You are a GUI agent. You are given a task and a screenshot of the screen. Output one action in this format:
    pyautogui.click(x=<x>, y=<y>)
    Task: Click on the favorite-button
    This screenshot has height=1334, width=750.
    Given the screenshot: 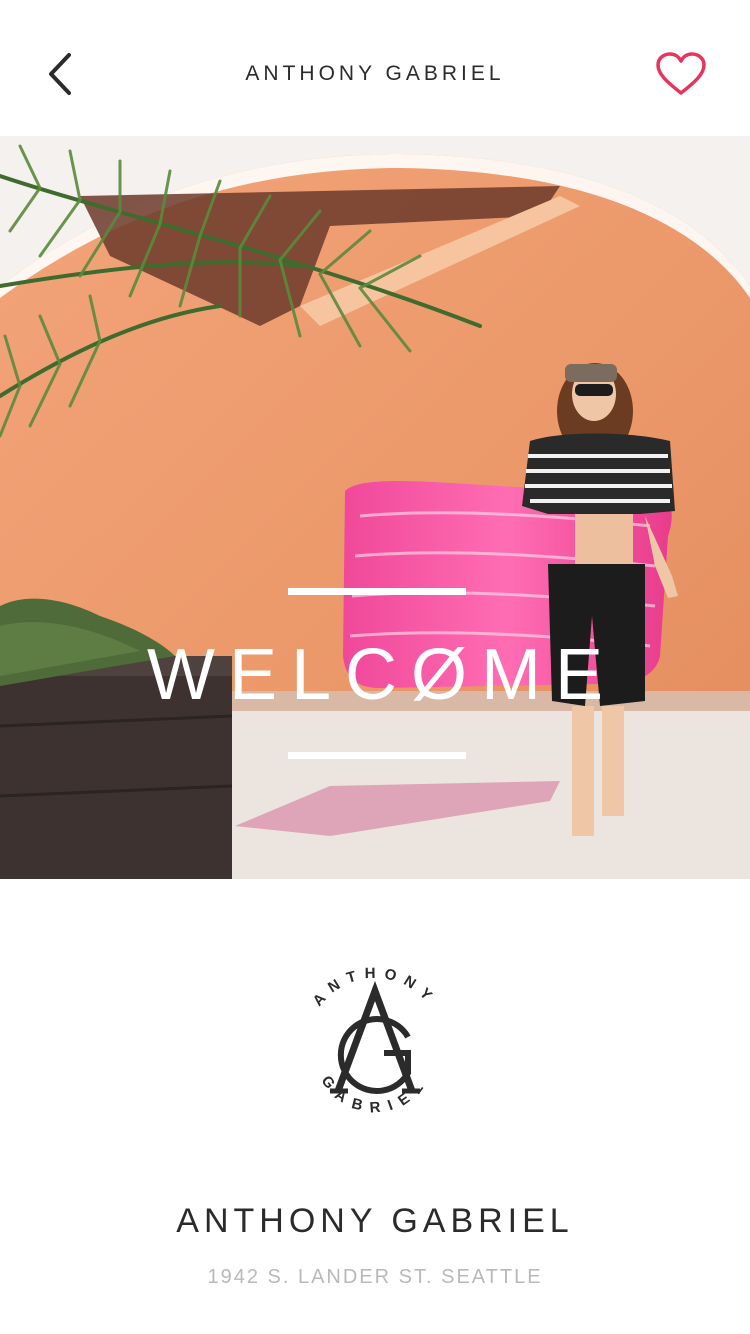 What is the action you would take?
    pyautogui.click(x=681, y=74)
    